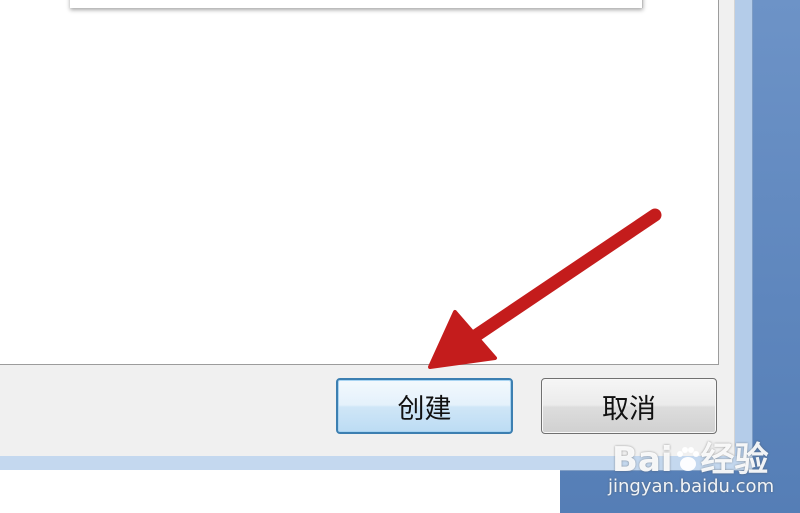 The width and height of the screenshot is (800, 513). I want to click on watermark-logo: Bai 经验, so click(690, 456).